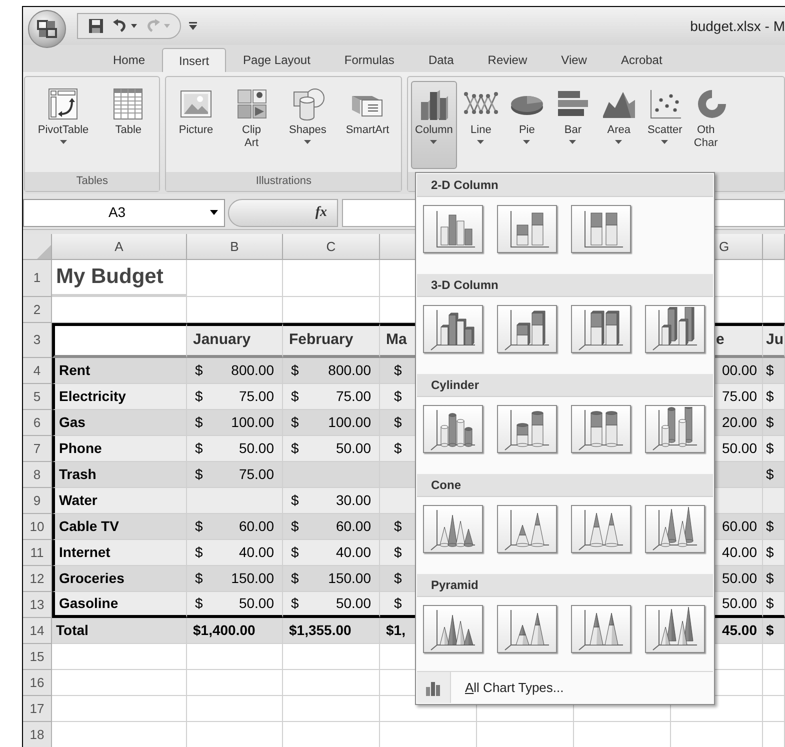  What do you see at coordinates (331, 631) in the screenshot?
I see `table-cell: $1,355.00` at bounding box center [331, 631].